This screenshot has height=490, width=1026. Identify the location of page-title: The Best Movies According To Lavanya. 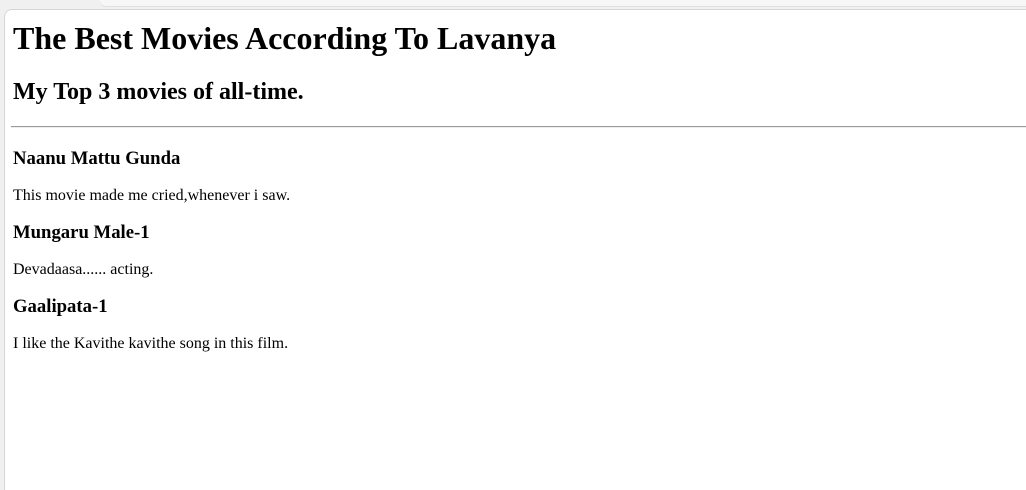
(285, 38).